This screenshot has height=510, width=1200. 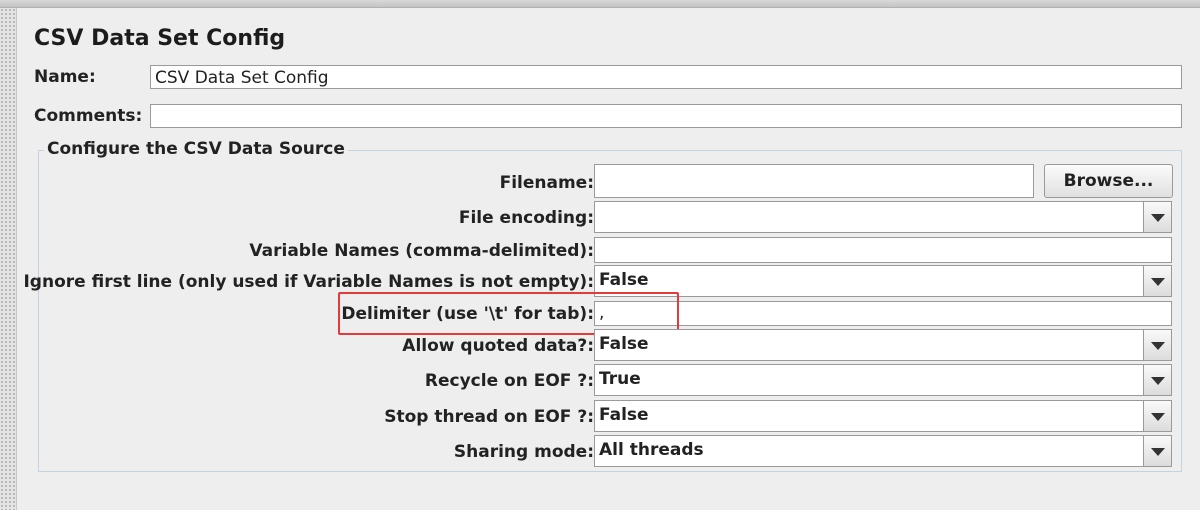 I want to click on stop-thread-eof-value: False, so click(x=624, y=415).